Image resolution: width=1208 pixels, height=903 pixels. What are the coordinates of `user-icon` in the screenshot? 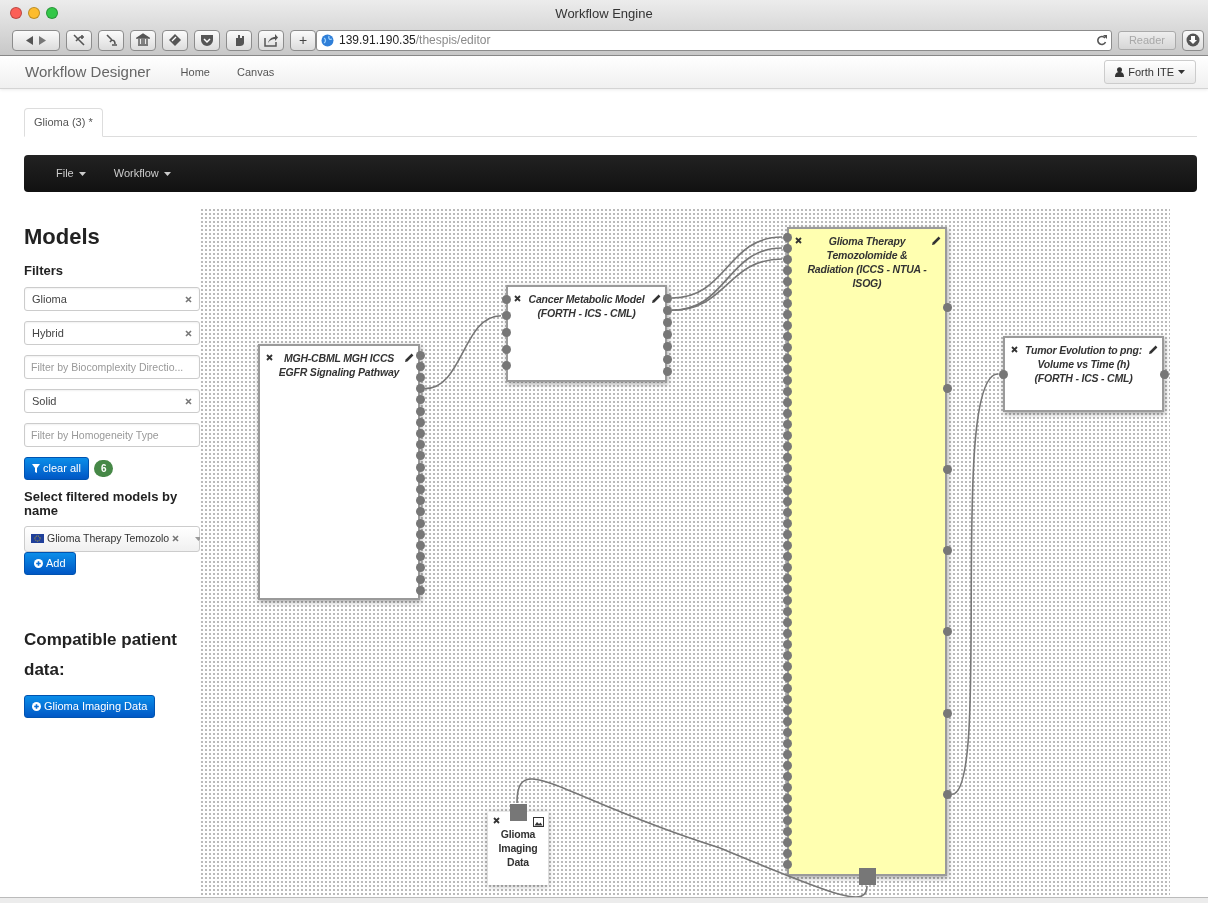 It's located at (1120, 72).